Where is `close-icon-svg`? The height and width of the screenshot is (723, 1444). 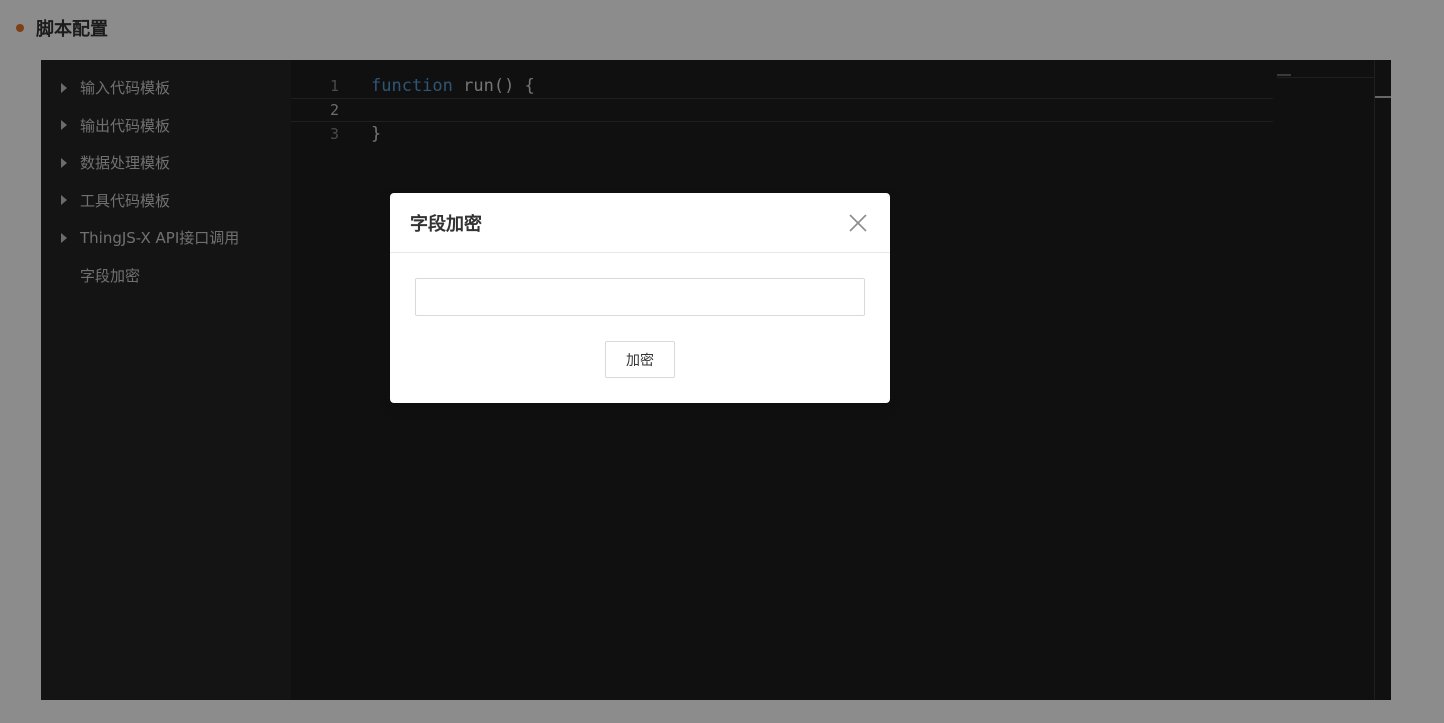 close-icon-svg is located at coordinates (858, 222).